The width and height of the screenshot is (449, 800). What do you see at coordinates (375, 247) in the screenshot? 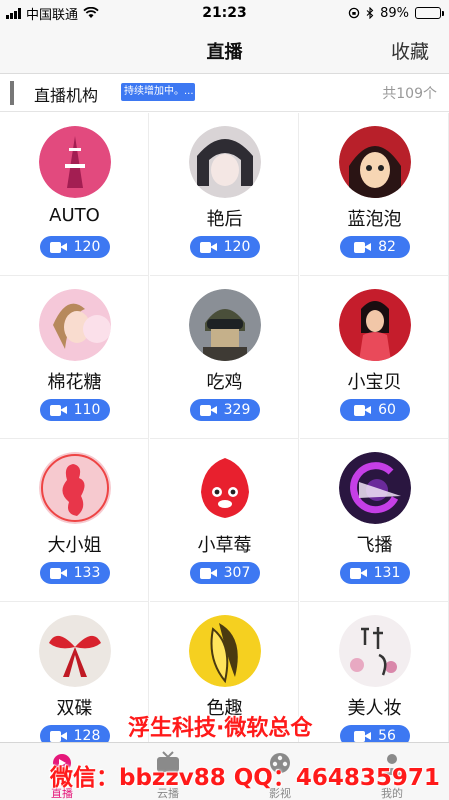
I see `viewer-count-badge: 82` at bounding box center [375, 247].